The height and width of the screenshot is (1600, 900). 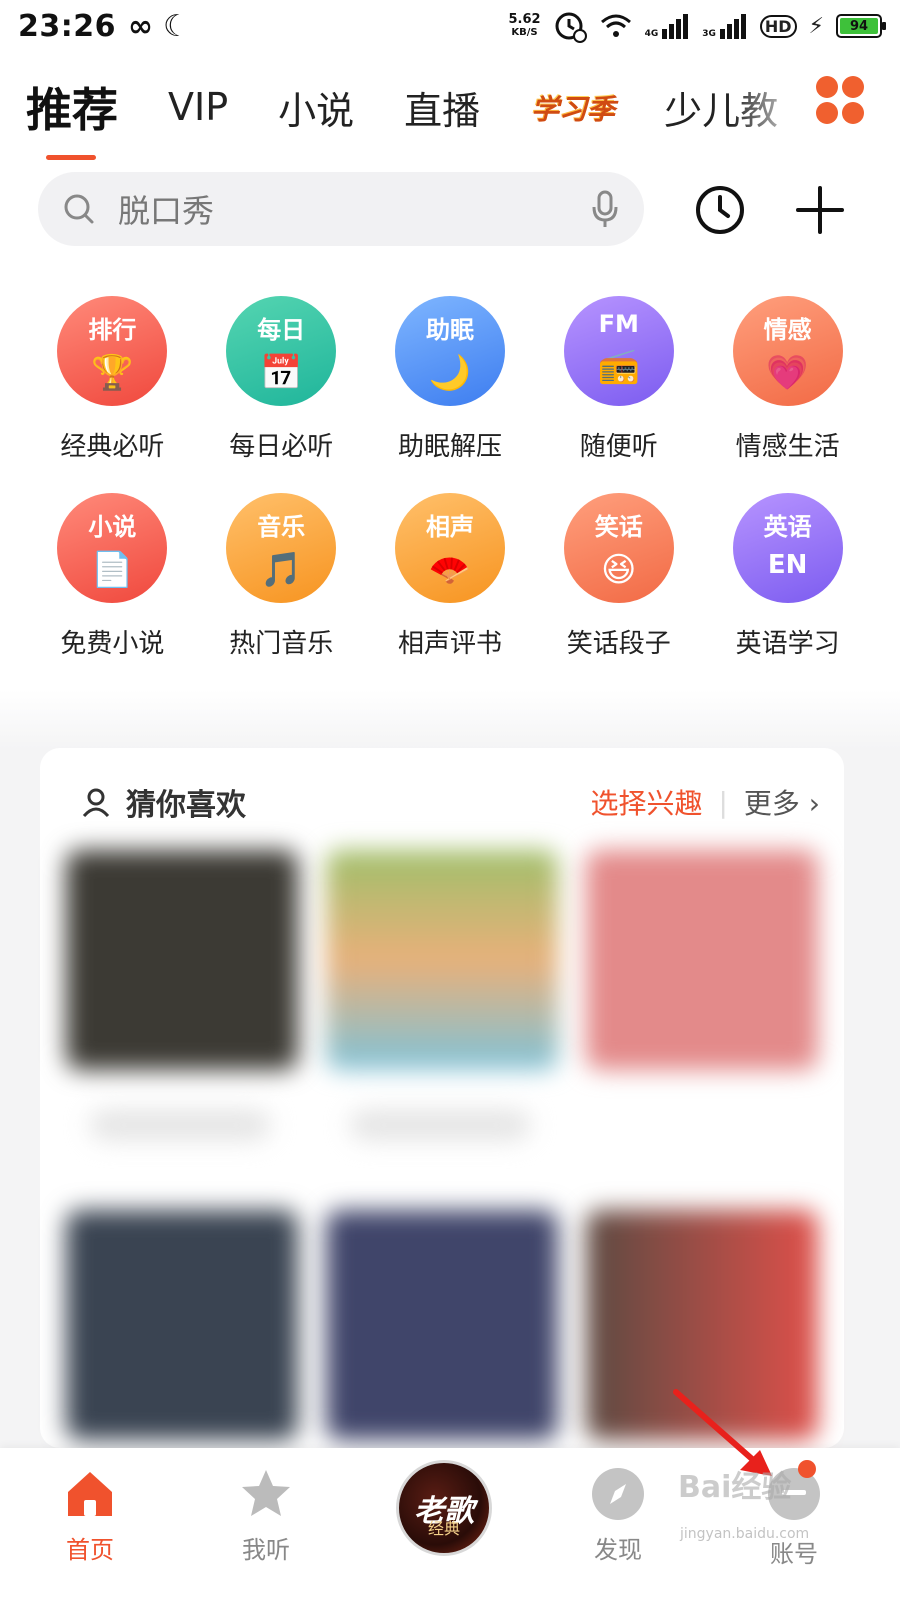 I want to click on category-icon: 英语 EN, so click(x=787, y=548).